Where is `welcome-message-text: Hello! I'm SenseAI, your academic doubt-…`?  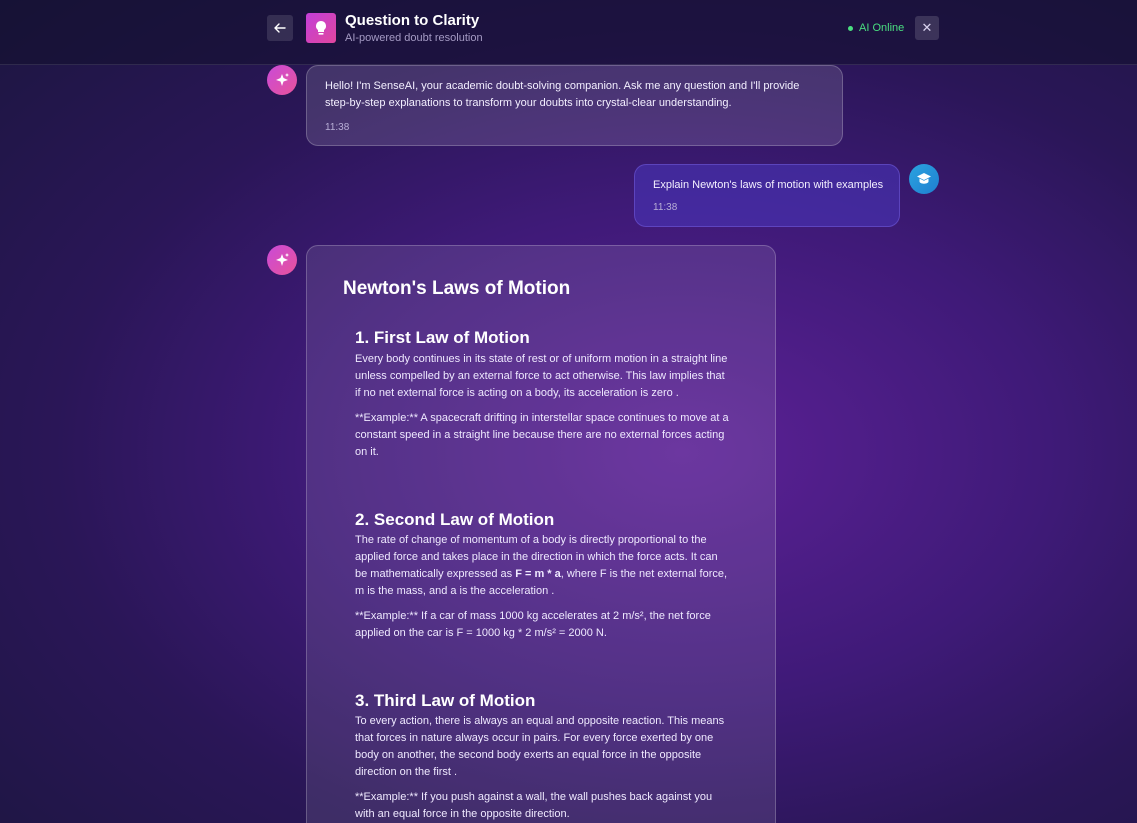
welcome-message-text: Hello! I'm SenseAI, your academic doubt-… is located at coordinates (562, 94).